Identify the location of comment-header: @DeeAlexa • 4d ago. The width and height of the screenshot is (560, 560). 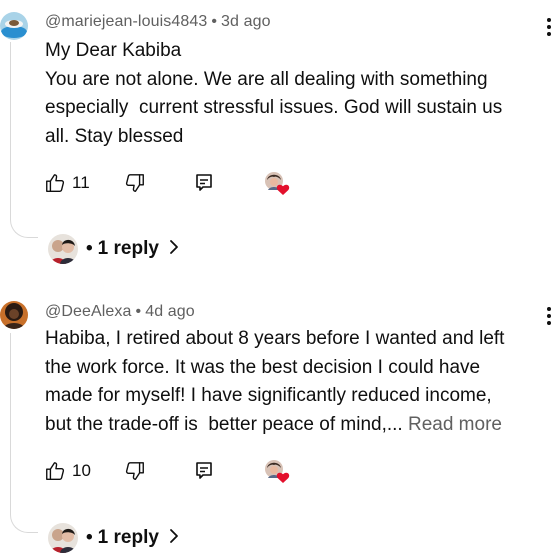
(120, 312).